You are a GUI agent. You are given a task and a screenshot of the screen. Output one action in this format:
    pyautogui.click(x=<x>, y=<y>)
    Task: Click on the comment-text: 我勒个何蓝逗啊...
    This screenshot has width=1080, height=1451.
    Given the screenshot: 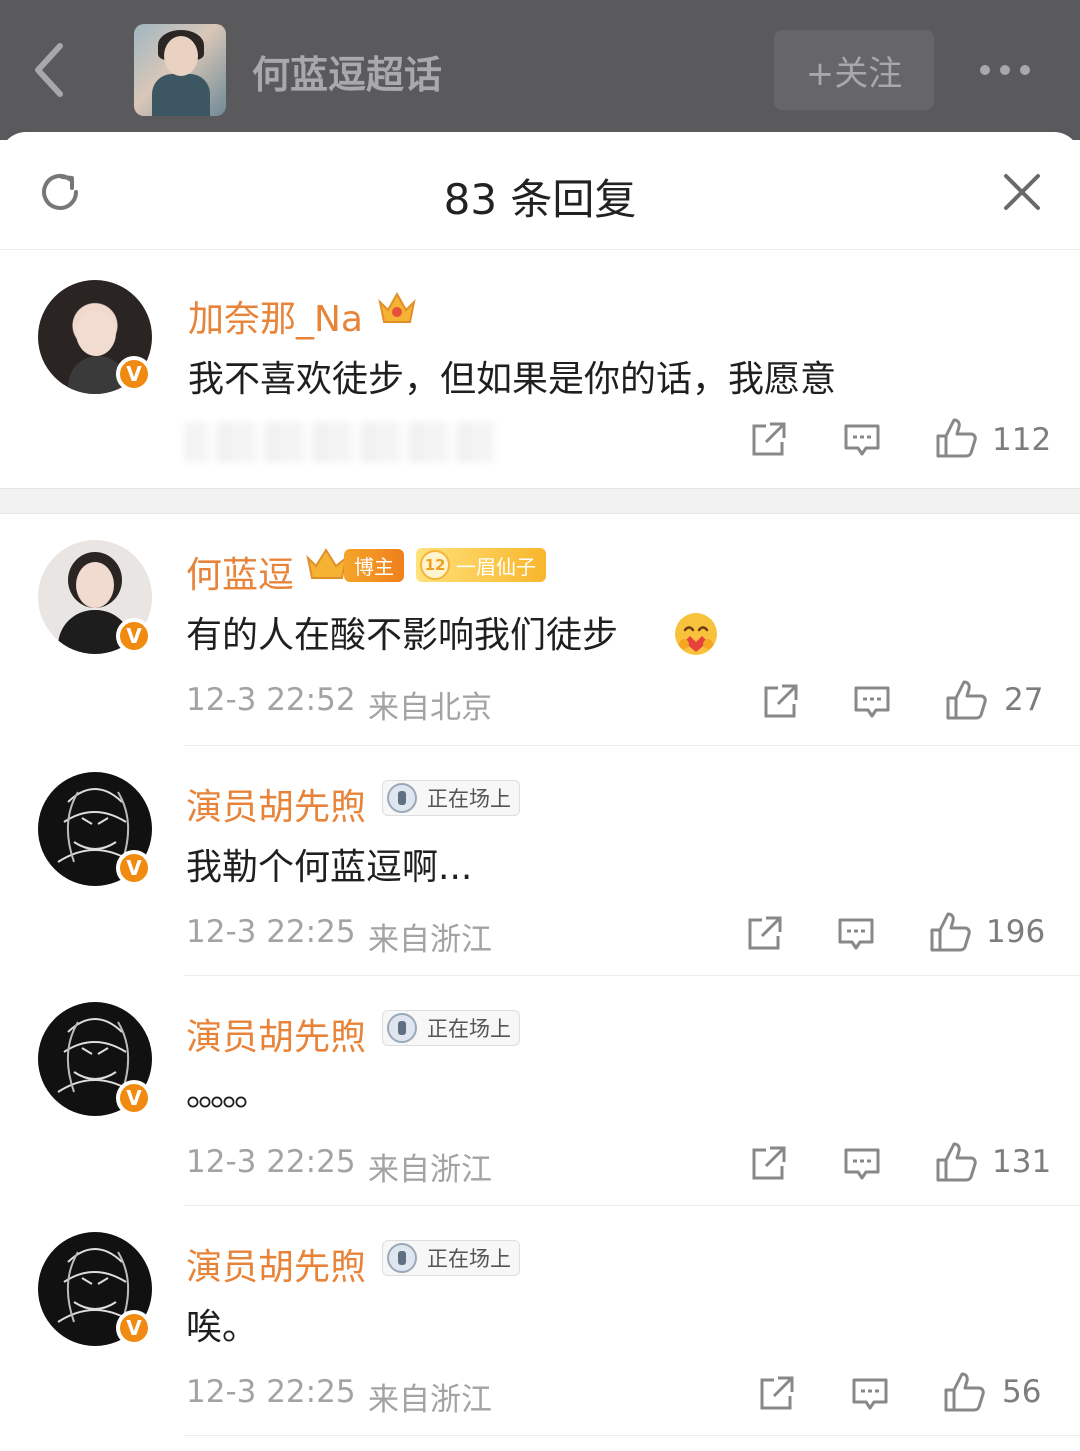 What is the action you would take?
    pyautogui.click(x=329, y=867)
    